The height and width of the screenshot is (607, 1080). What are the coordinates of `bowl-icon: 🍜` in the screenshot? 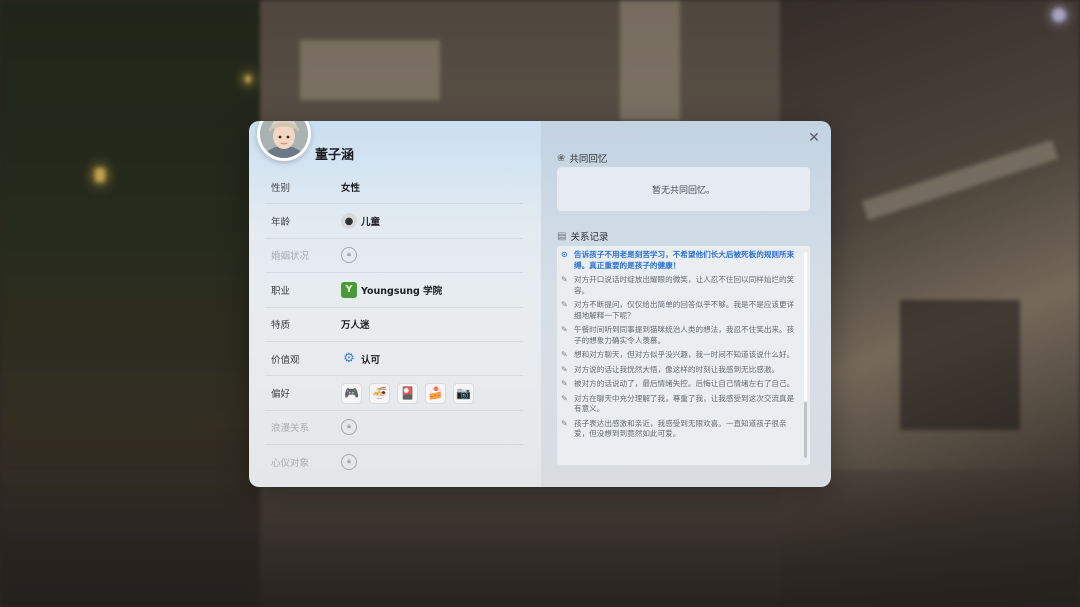 It's located at (379, 393).